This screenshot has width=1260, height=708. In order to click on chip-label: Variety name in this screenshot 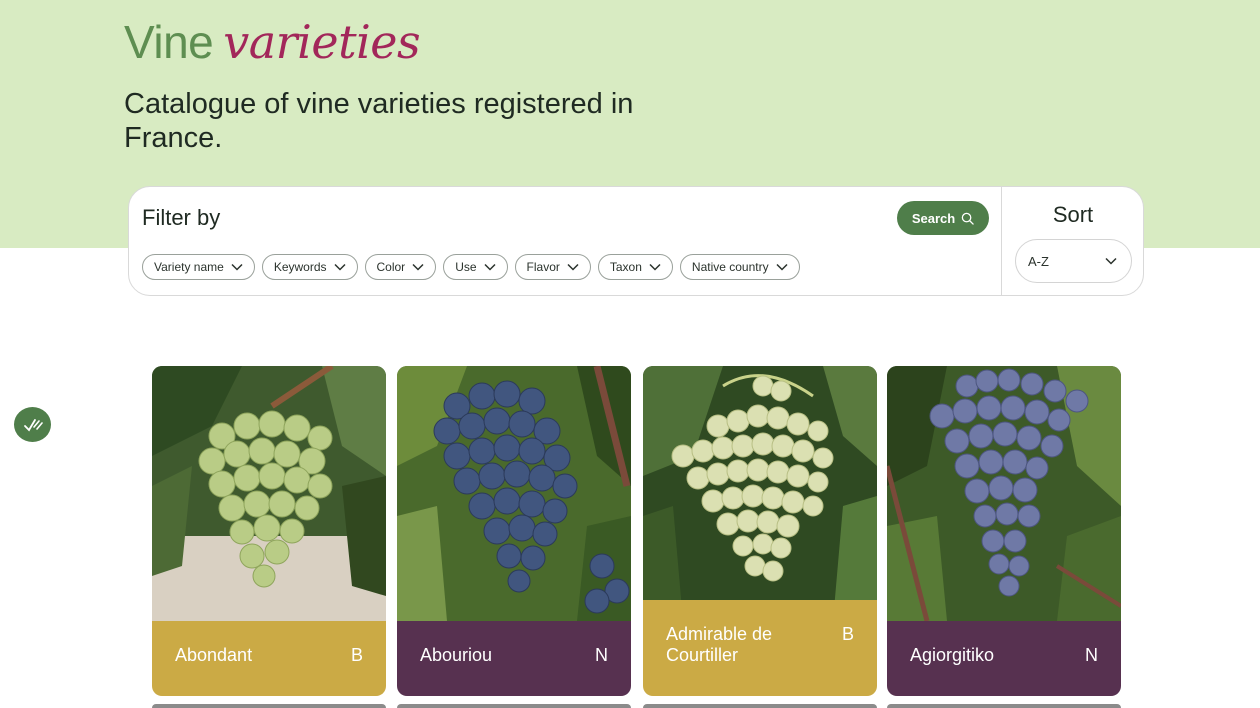, I will do `click(189, 267)`.